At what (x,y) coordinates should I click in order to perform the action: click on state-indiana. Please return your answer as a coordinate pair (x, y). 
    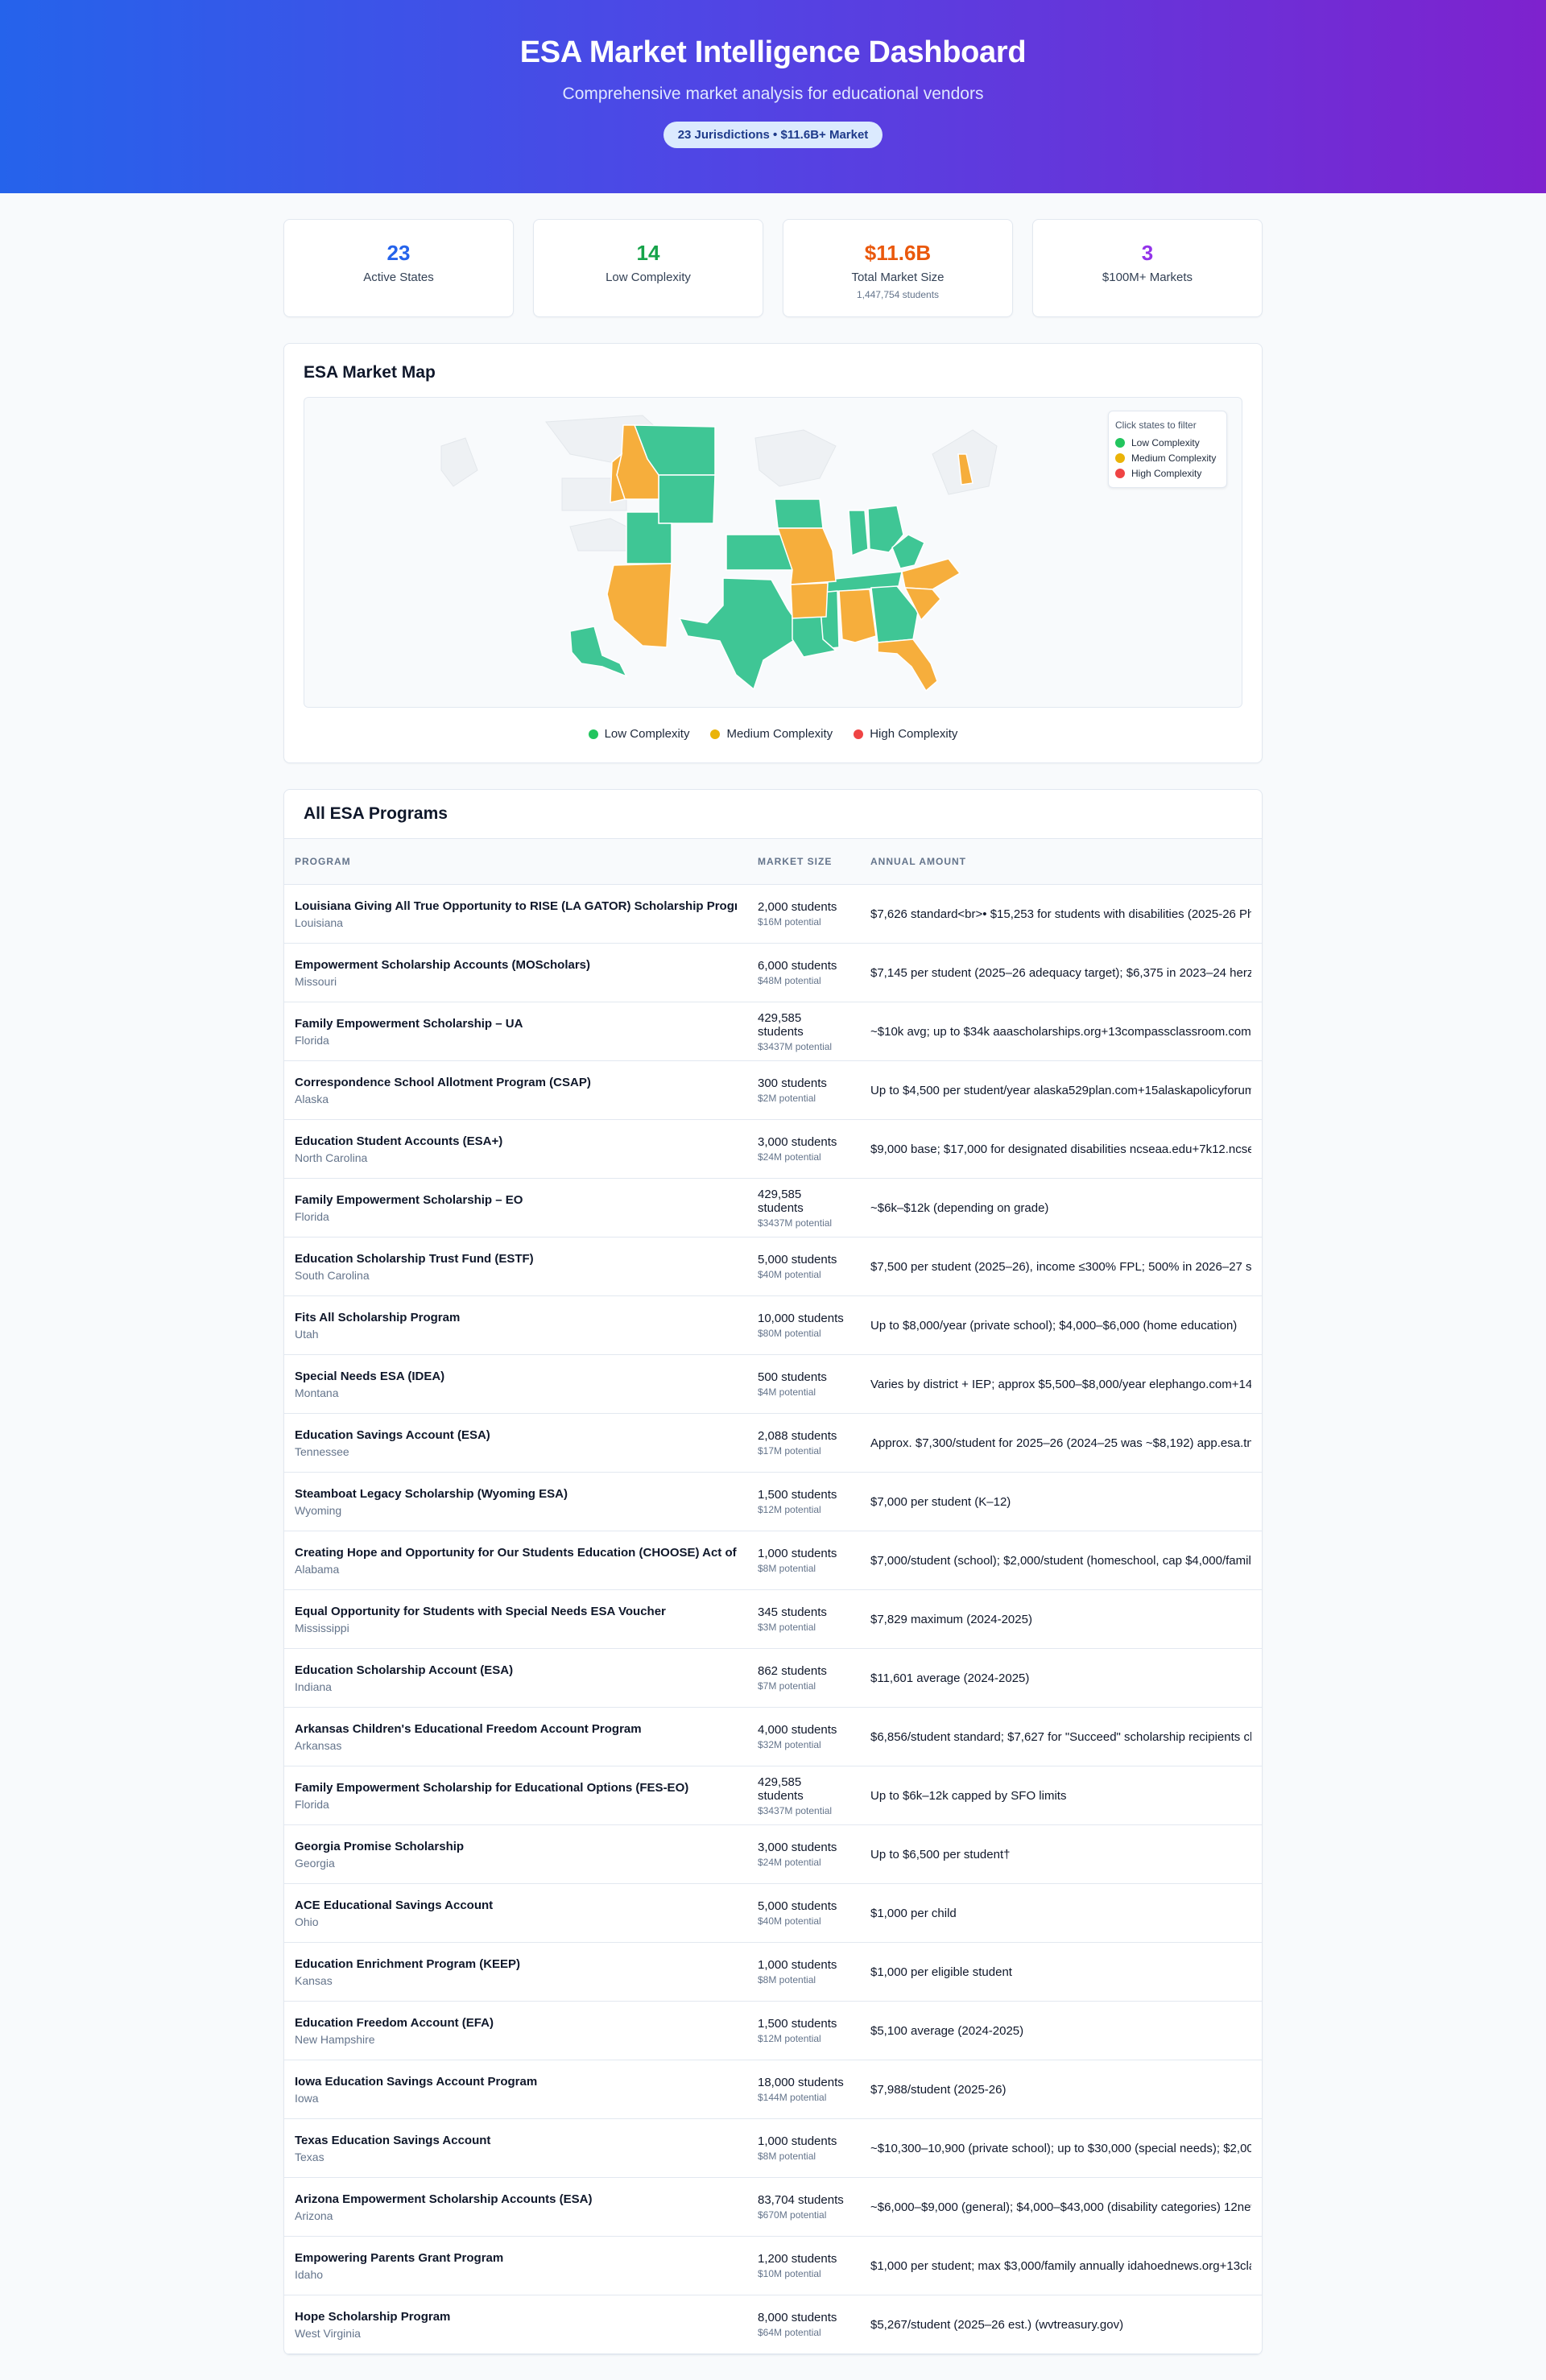
    Looking at the image, I should click on (858, 533).